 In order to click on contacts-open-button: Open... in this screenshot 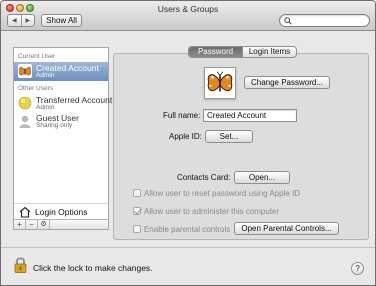, I will do `click(262, 177)`.